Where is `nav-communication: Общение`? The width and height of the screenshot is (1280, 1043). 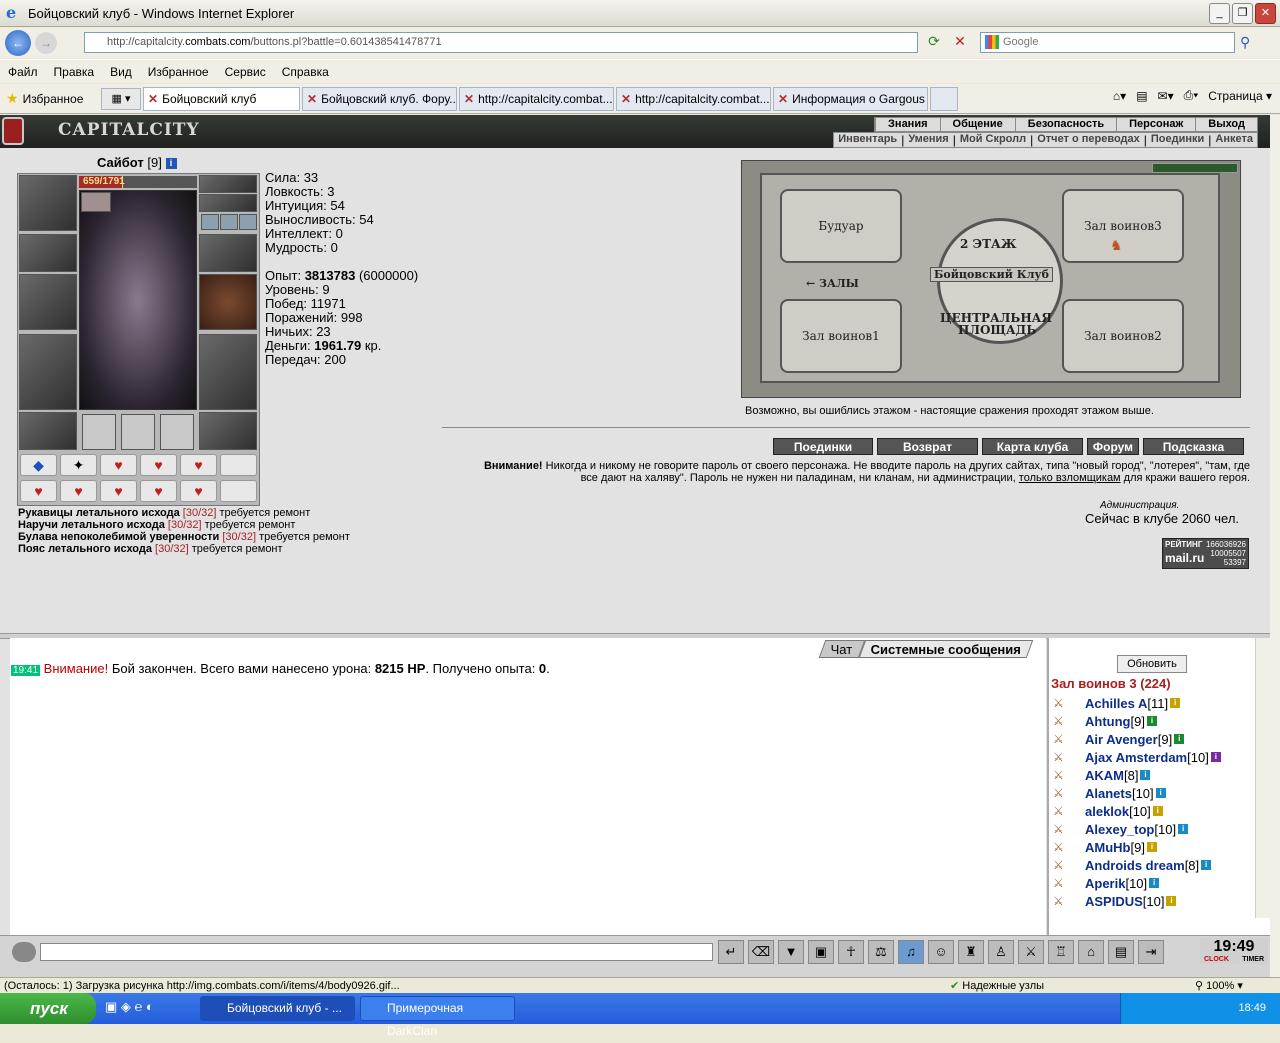 nav-communication: Общение is located at coordinates (977, 124).